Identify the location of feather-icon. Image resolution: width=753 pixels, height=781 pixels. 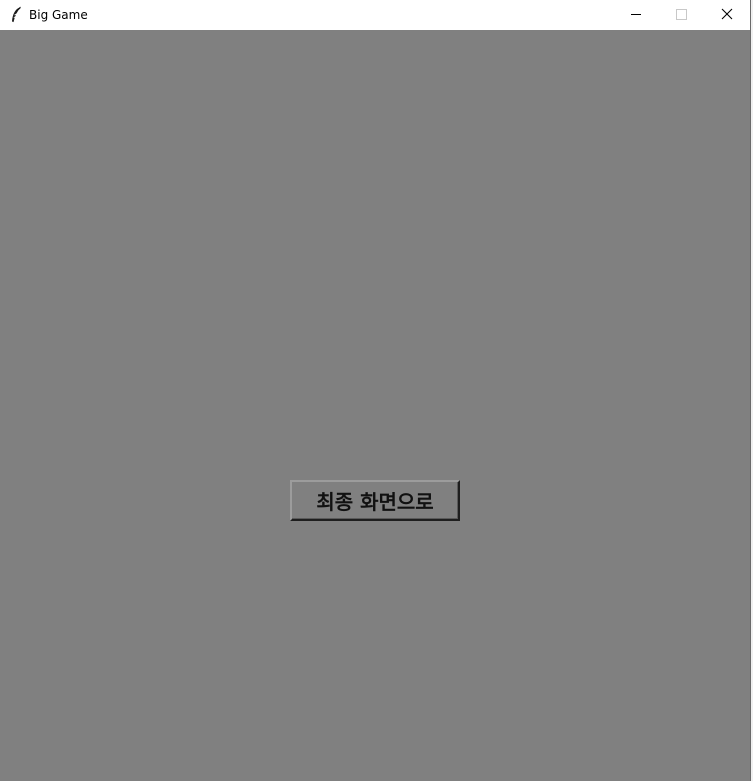
(16, 15).